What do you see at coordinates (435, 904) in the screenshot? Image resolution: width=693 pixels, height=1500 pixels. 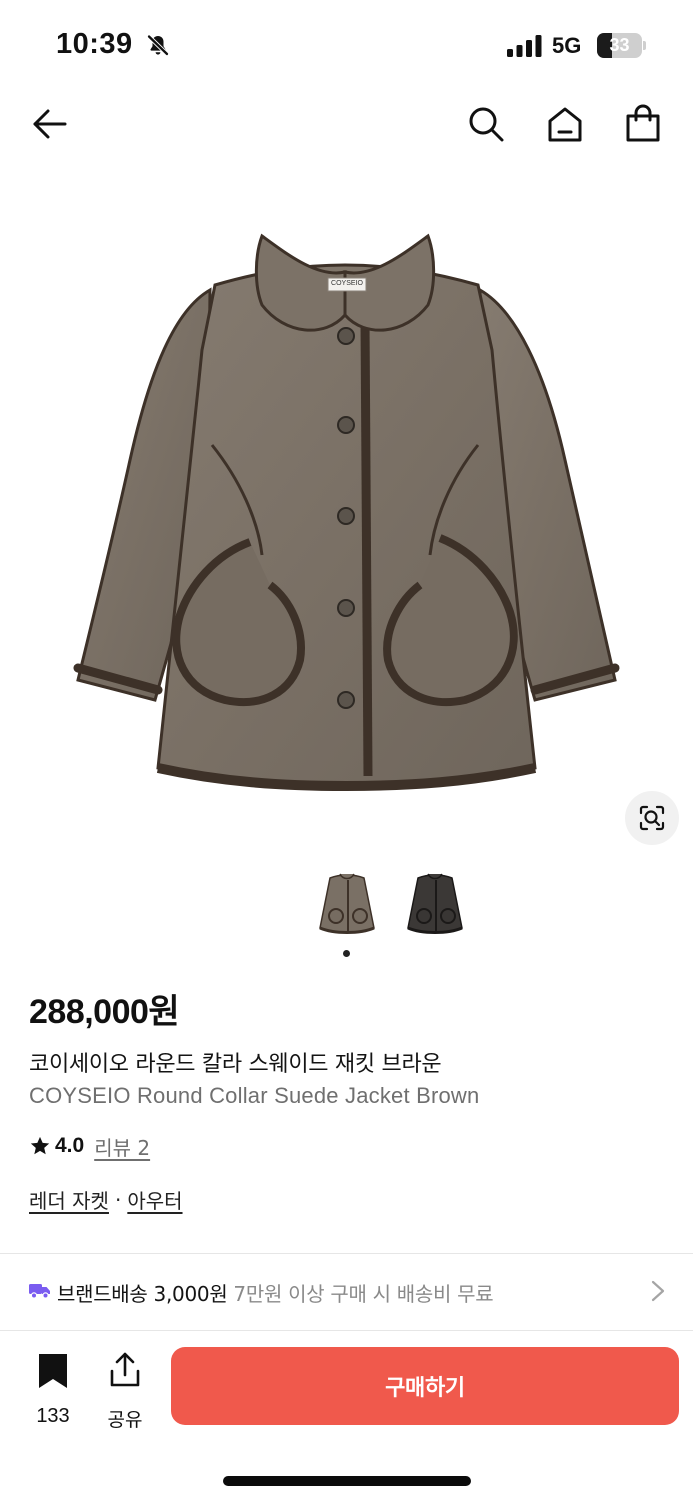 I see `thumbnail-charcoal` at bounding box center [435, 904].